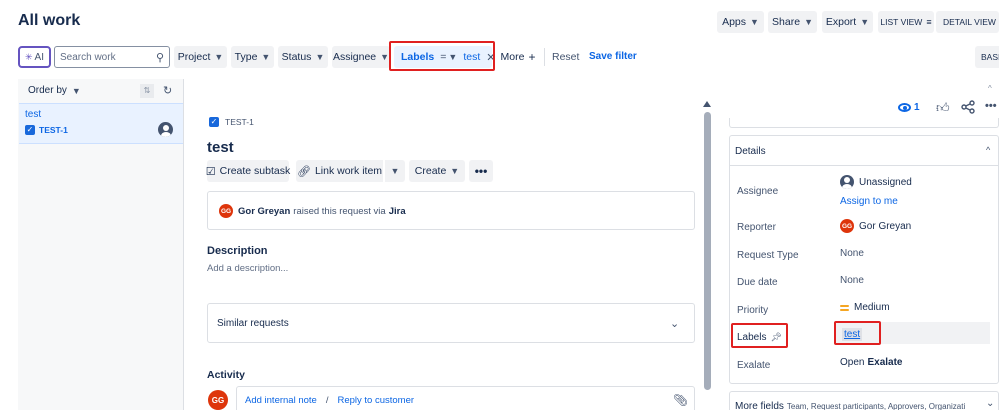 The image size is (999, 410). I want to click on ai-button: ✳ AI, so click(34, 57).